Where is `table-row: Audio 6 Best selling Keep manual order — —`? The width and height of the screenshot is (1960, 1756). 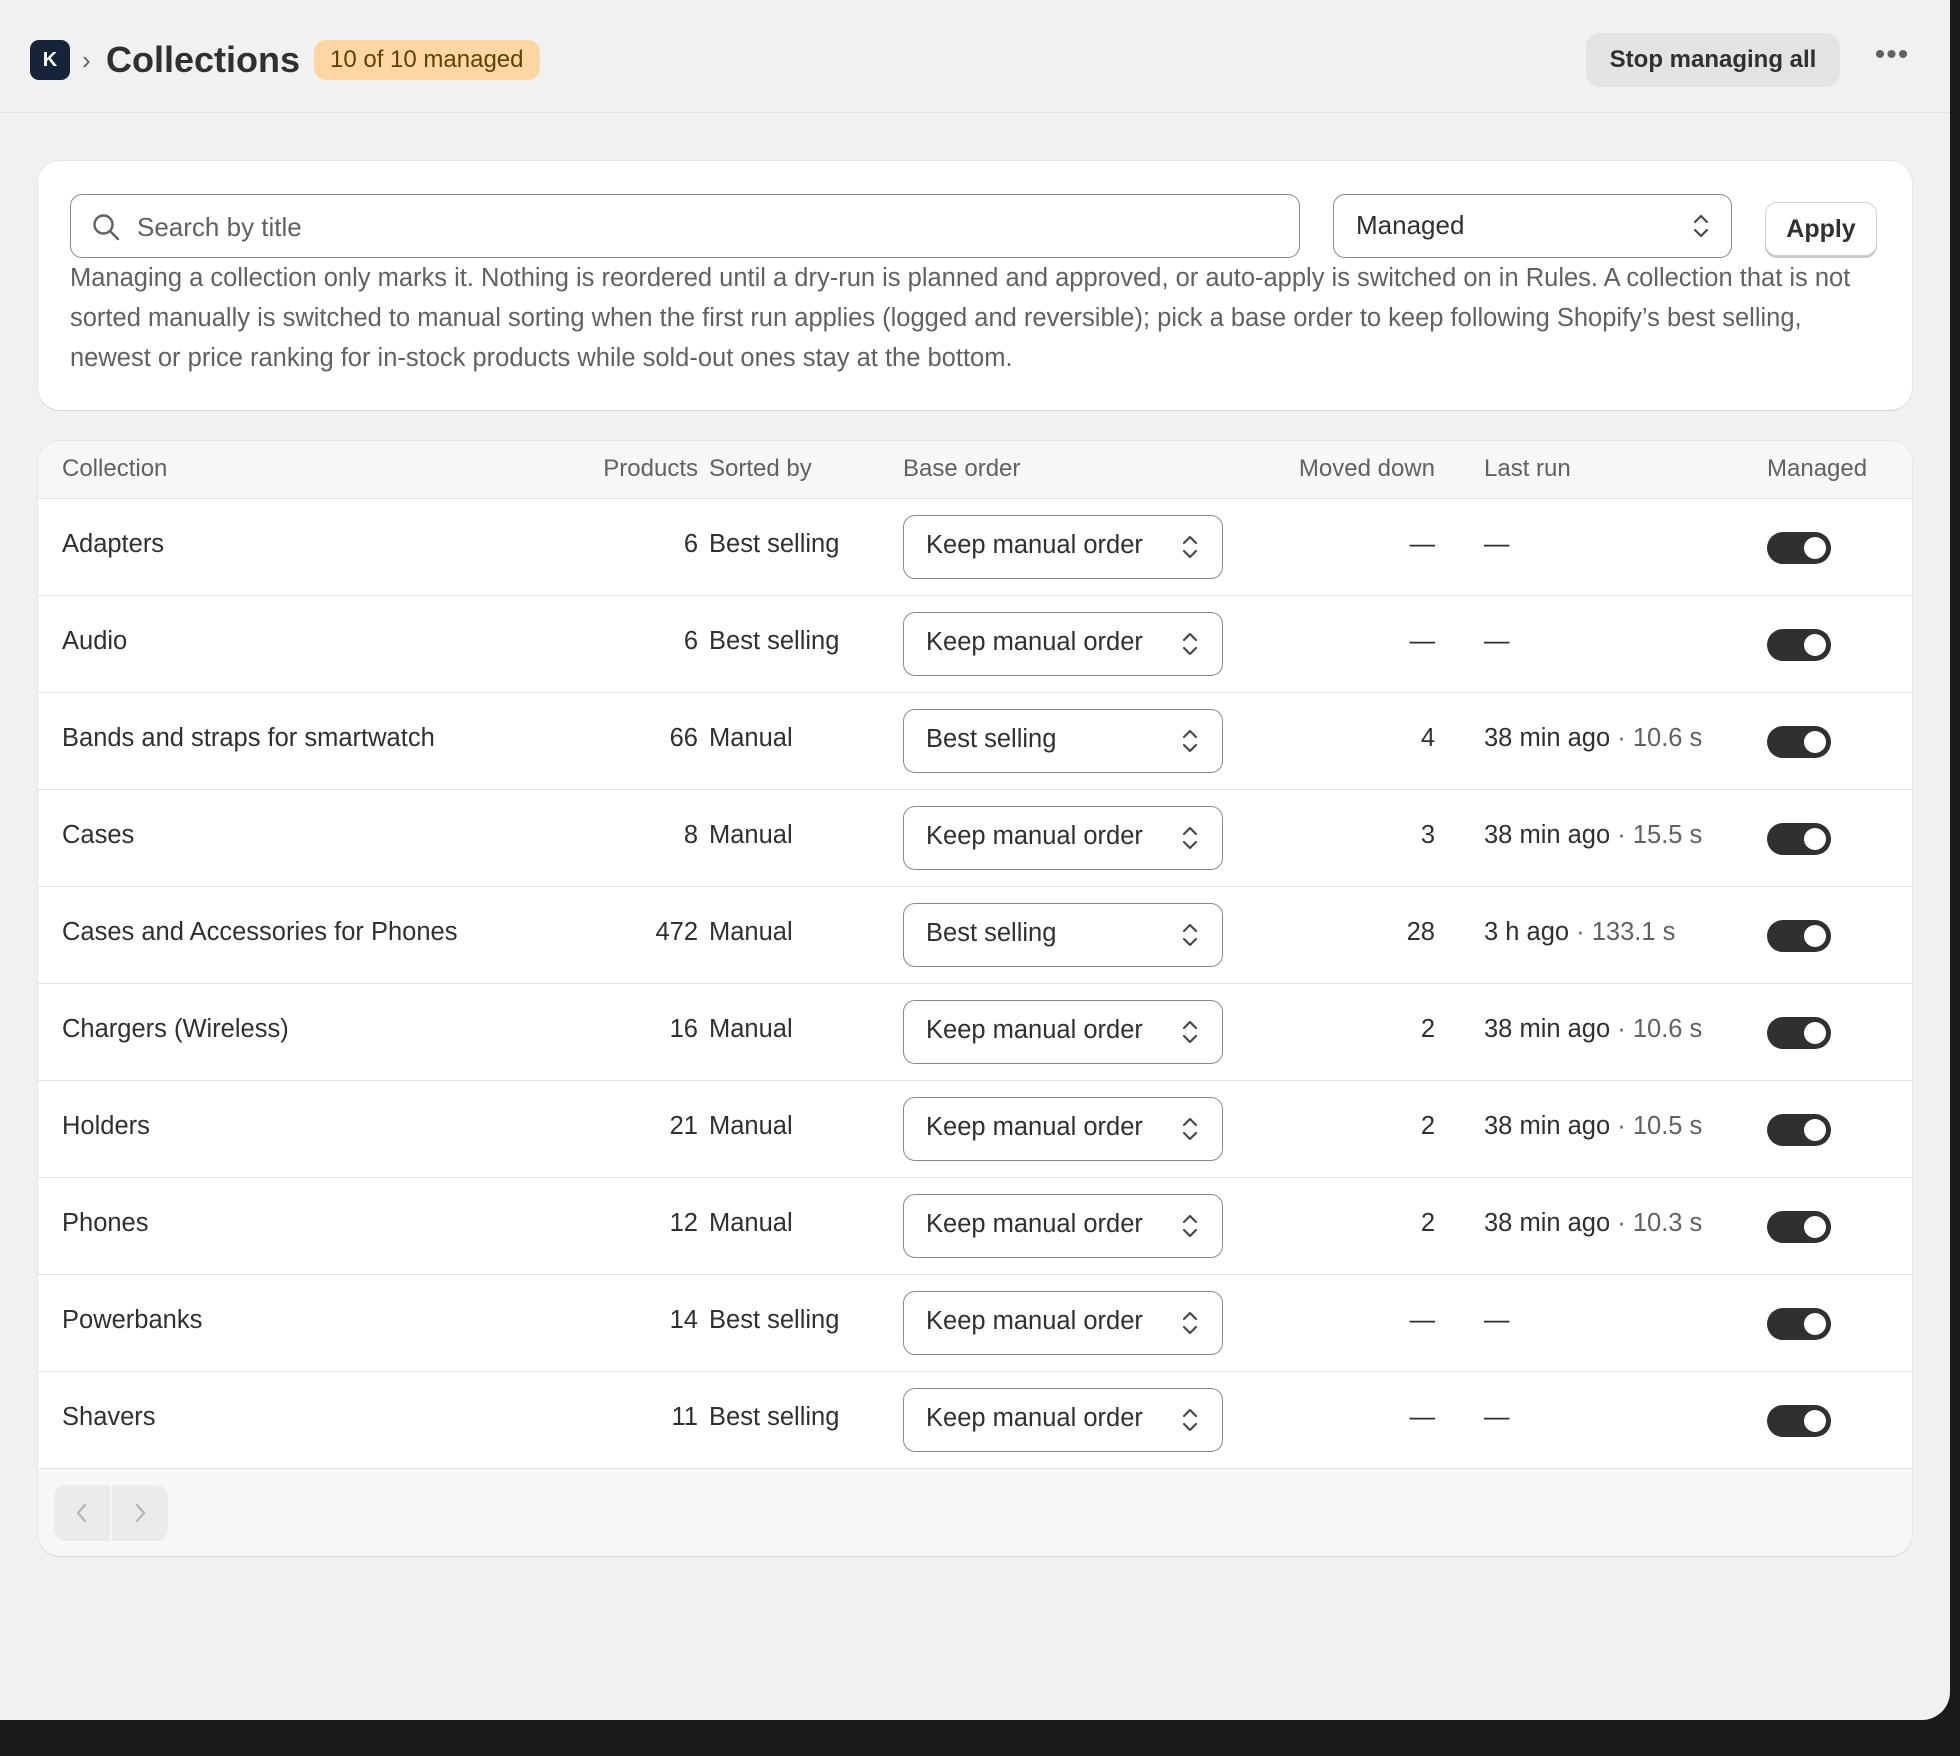
table-row: Audio 6 Best selling Keep manual order — — is located at coordinates (975, 644).